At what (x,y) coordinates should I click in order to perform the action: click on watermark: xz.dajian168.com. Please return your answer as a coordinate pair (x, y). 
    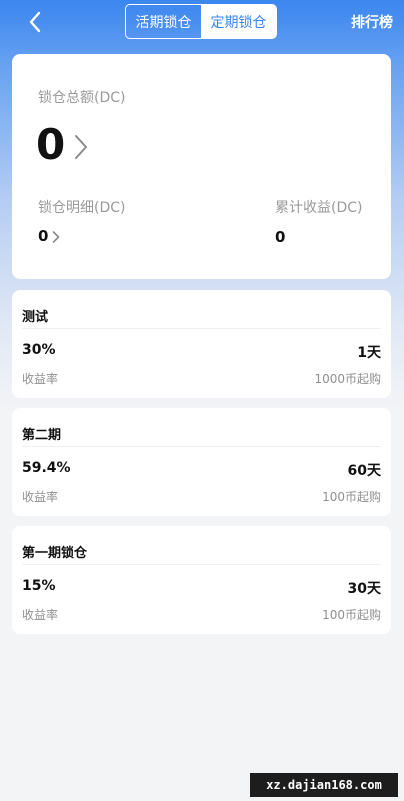
    Looking at the image, I should click on (324, 785).